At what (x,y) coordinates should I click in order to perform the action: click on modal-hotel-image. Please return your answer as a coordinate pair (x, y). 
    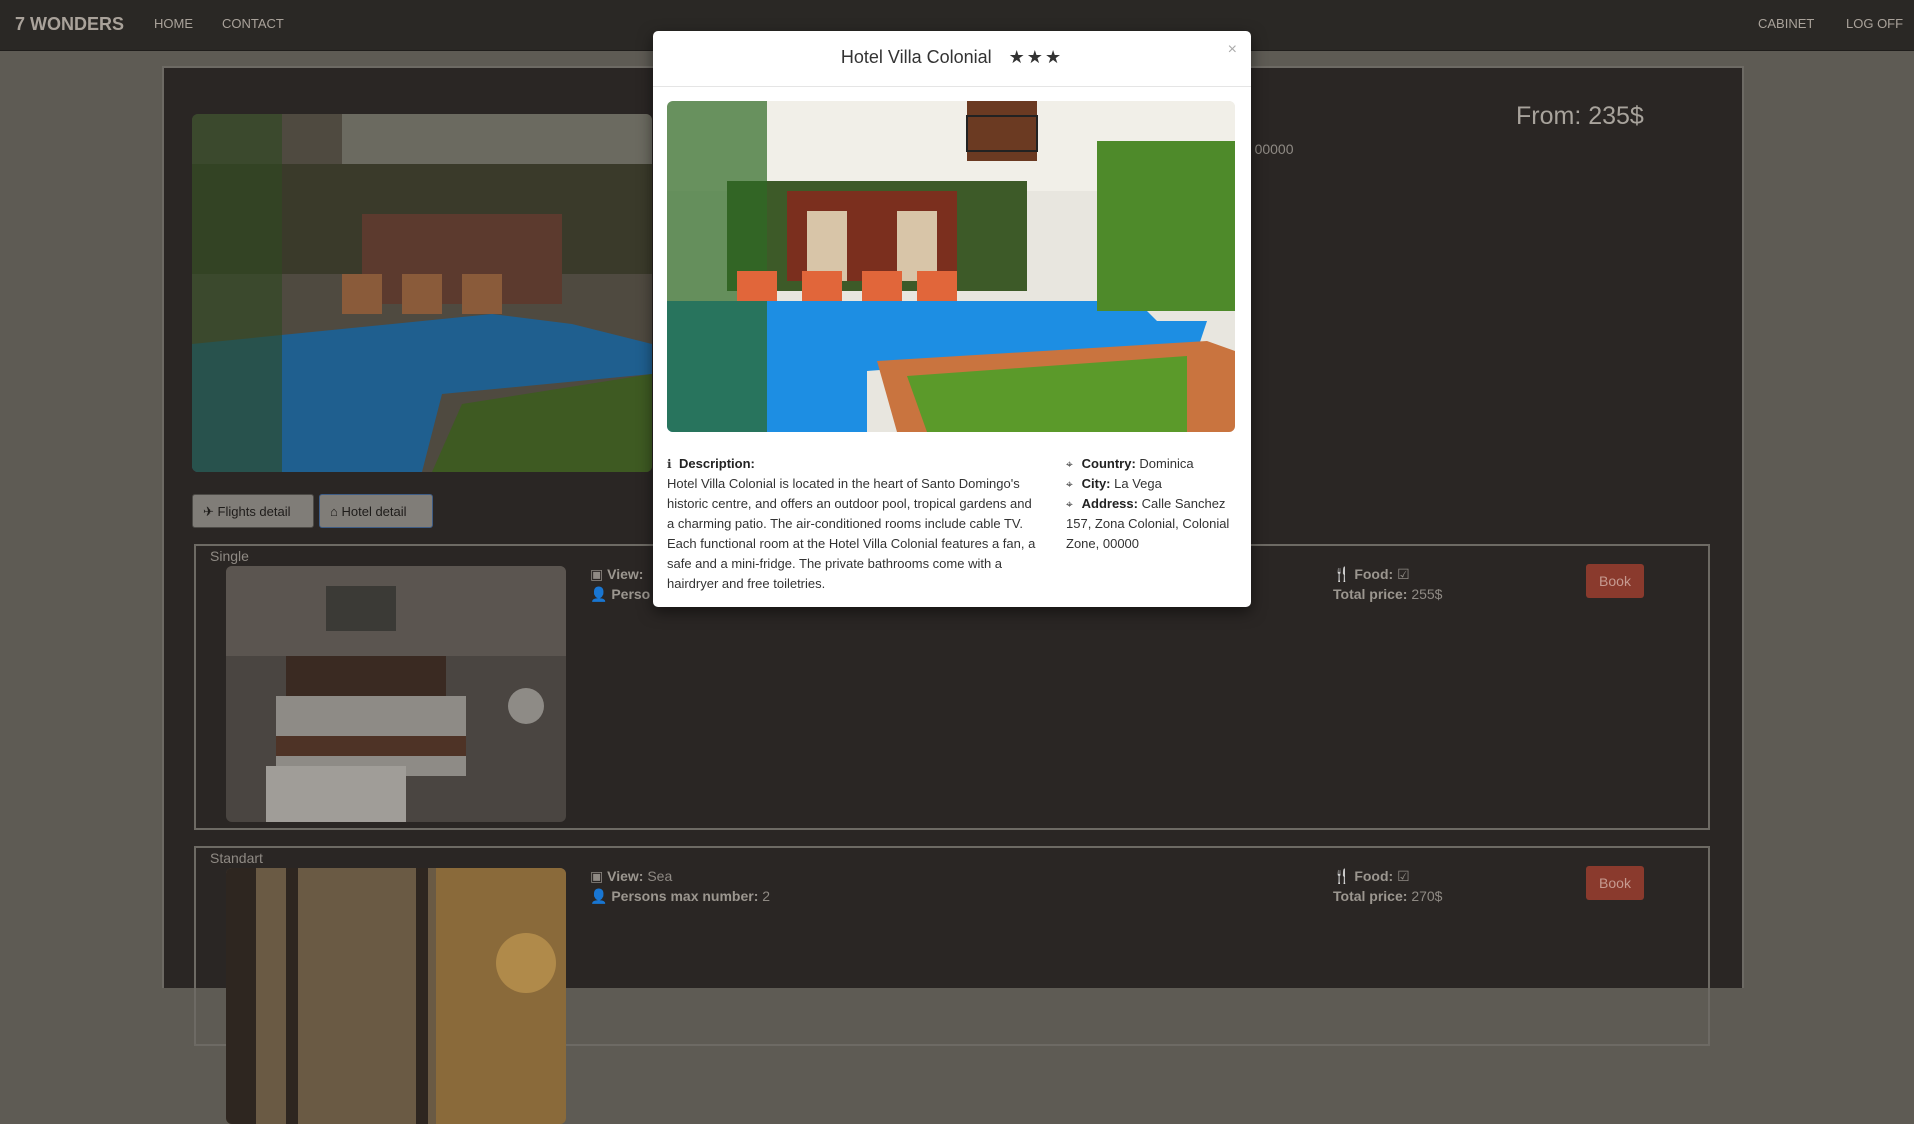
    Looking at the image, I should click on (951, 266).